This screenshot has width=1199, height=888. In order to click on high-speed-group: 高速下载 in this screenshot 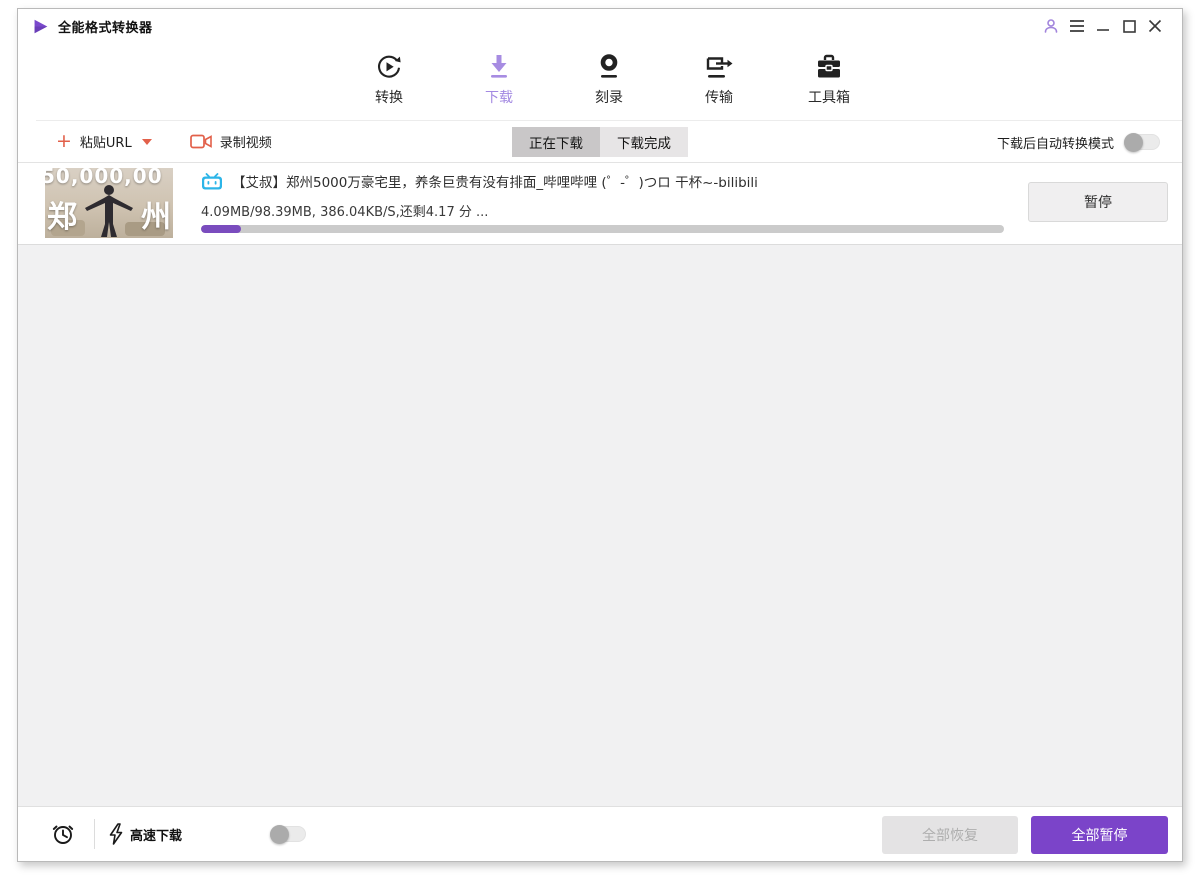, I will do `click(145, 834)`.